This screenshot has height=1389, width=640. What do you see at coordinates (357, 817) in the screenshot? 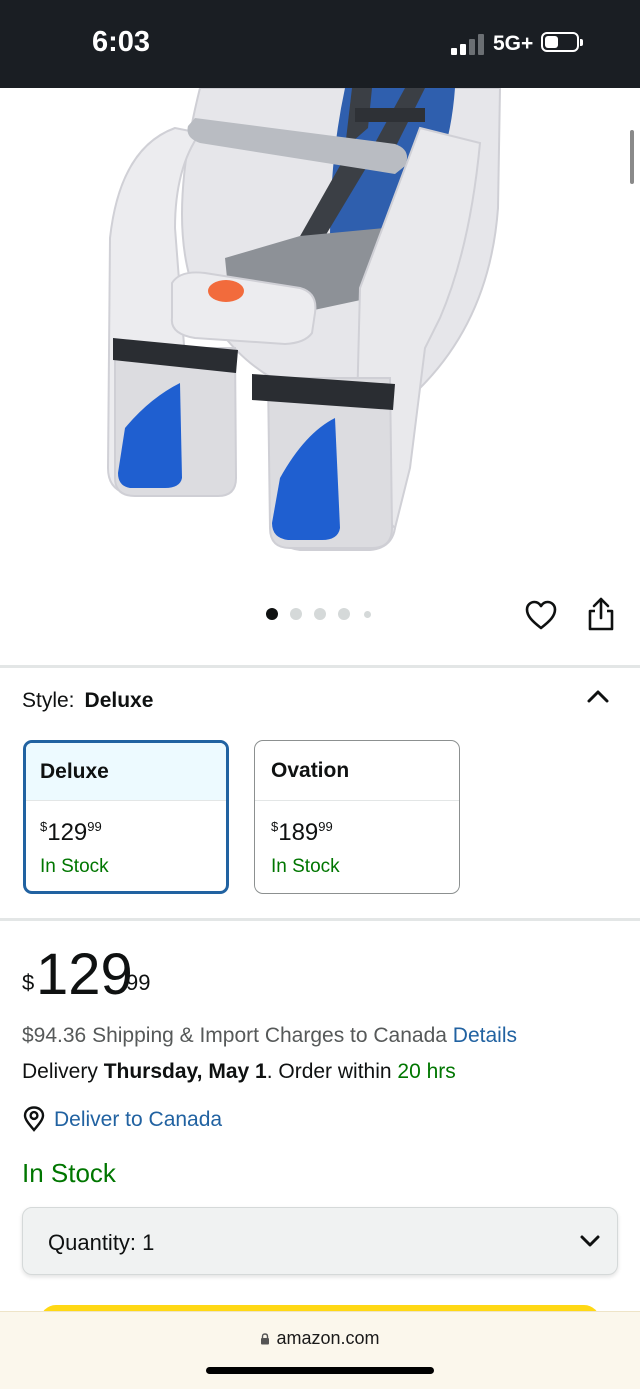
I see `style-option-ovation: Ovation $18999 In Stock` at bounding box center [357, 817].